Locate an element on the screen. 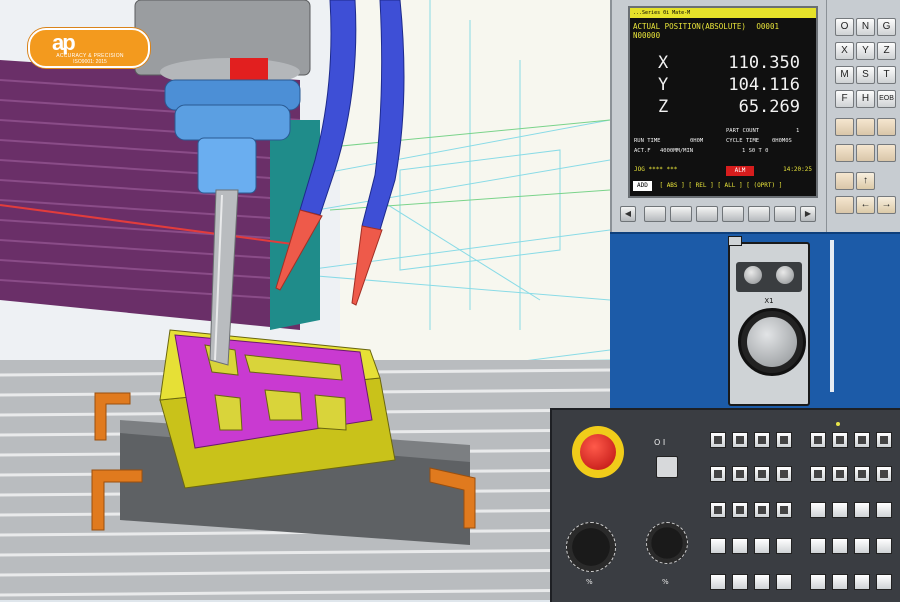 This screenshot has width=900, height=602. mode-button-inc is located at coordinates (762, 474).